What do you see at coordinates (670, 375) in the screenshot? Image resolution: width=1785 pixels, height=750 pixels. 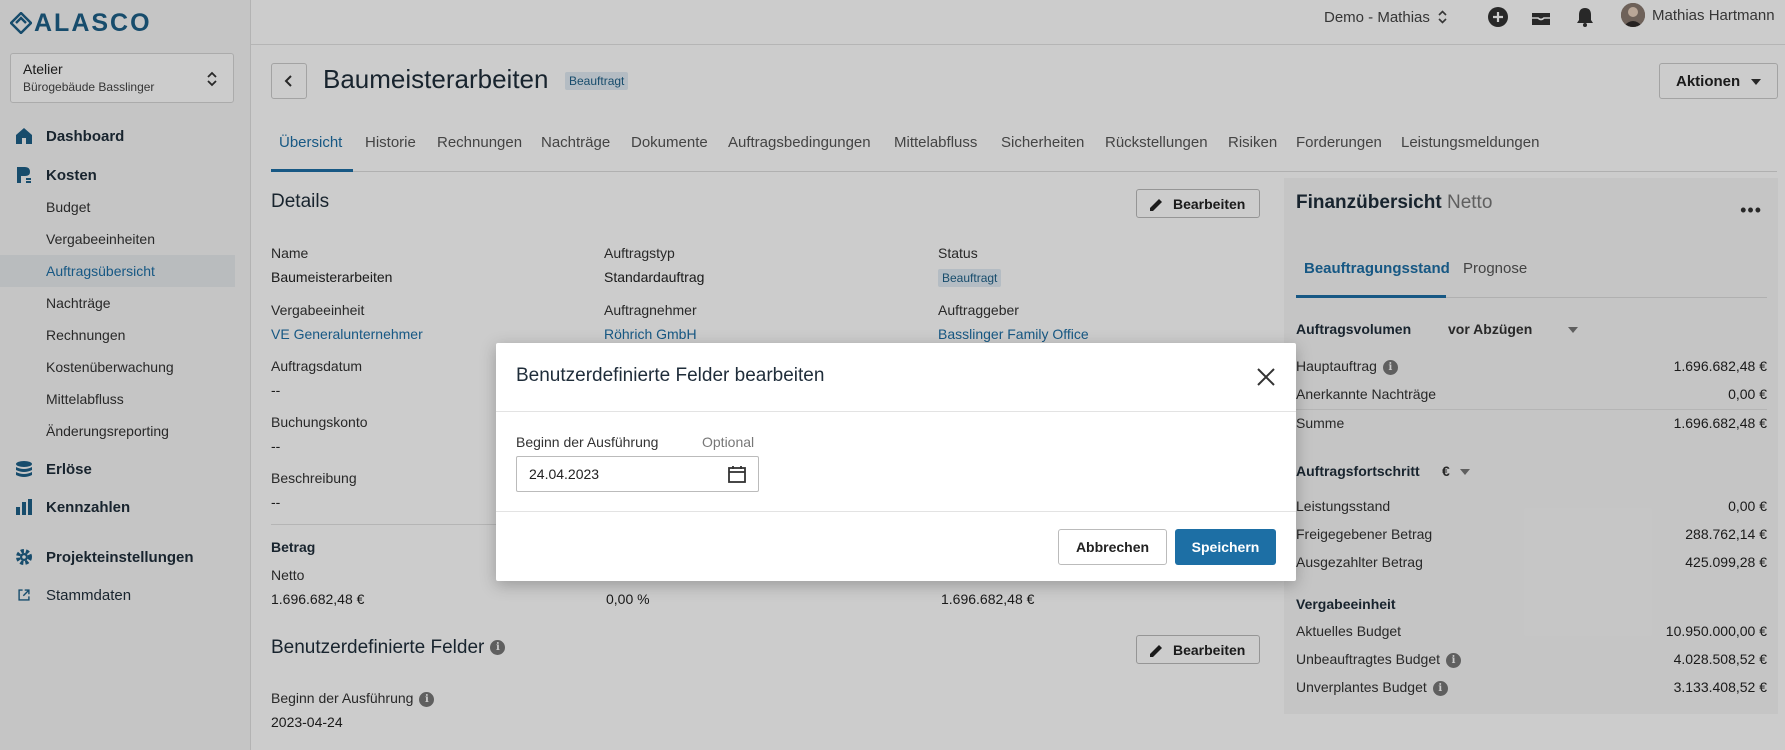 I see `dialog-title: Benutzerdefinierte Felder bearbeiten` at bounding box center [670, 375].